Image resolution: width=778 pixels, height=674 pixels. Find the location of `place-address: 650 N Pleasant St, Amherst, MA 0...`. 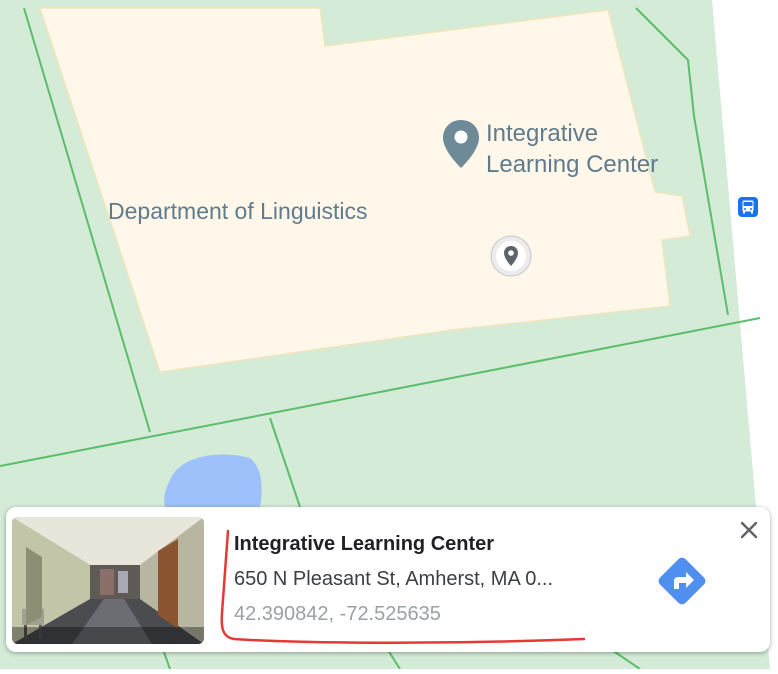

place-address: 650 N Pleasant St, Amherst, MA 0... is located at coordinates (394, 579).